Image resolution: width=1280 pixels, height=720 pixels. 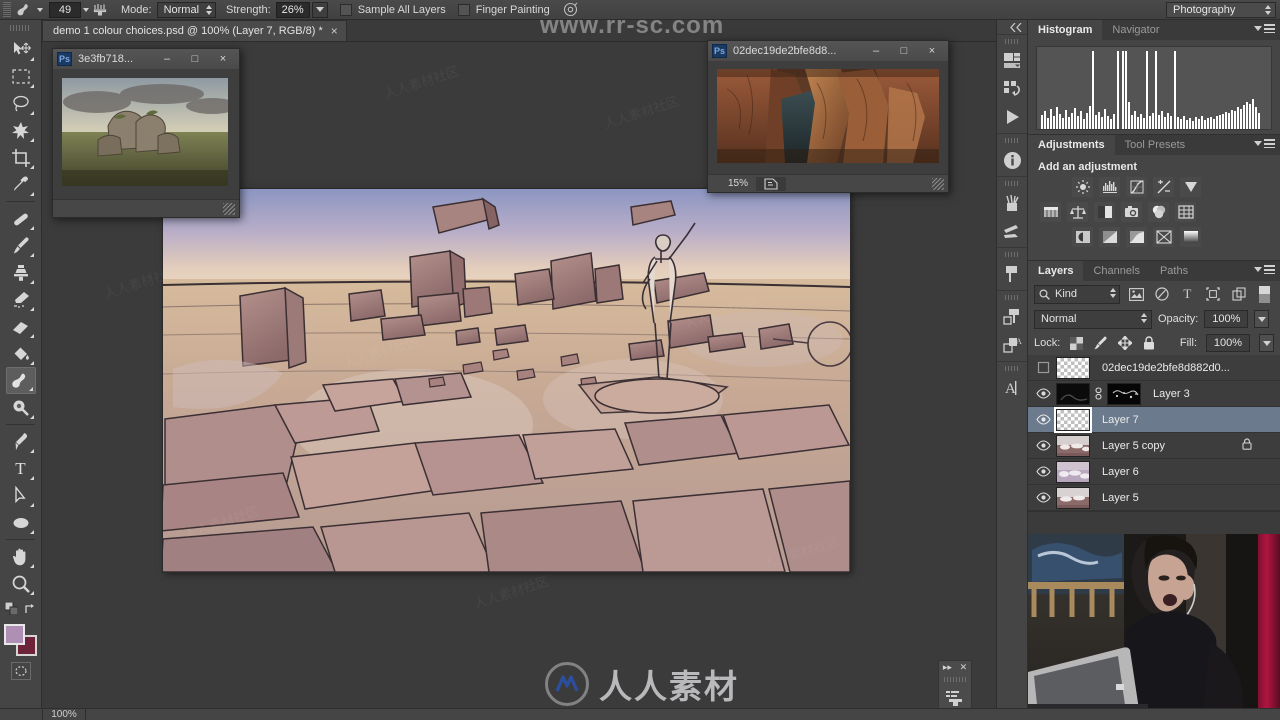 I want to click on tool-dodge-flyout-icon, so click(x=31, y=417).